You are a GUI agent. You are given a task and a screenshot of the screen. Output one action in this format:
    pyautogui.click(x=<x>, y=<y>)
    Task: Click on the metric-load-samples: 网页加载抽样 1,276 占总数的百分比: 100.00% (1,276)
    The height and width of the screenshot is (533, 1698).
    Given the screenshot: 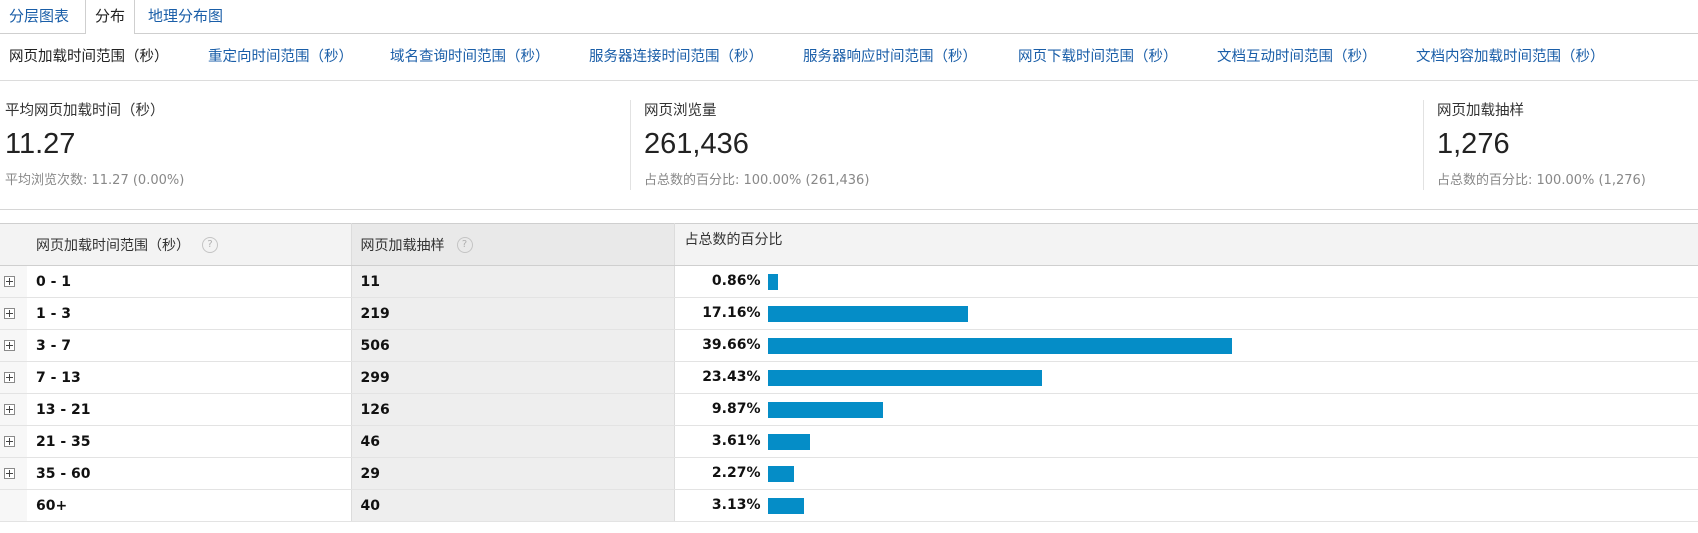 What is the action you would take?
    pyautogui.click(x=1564, y=144)
    